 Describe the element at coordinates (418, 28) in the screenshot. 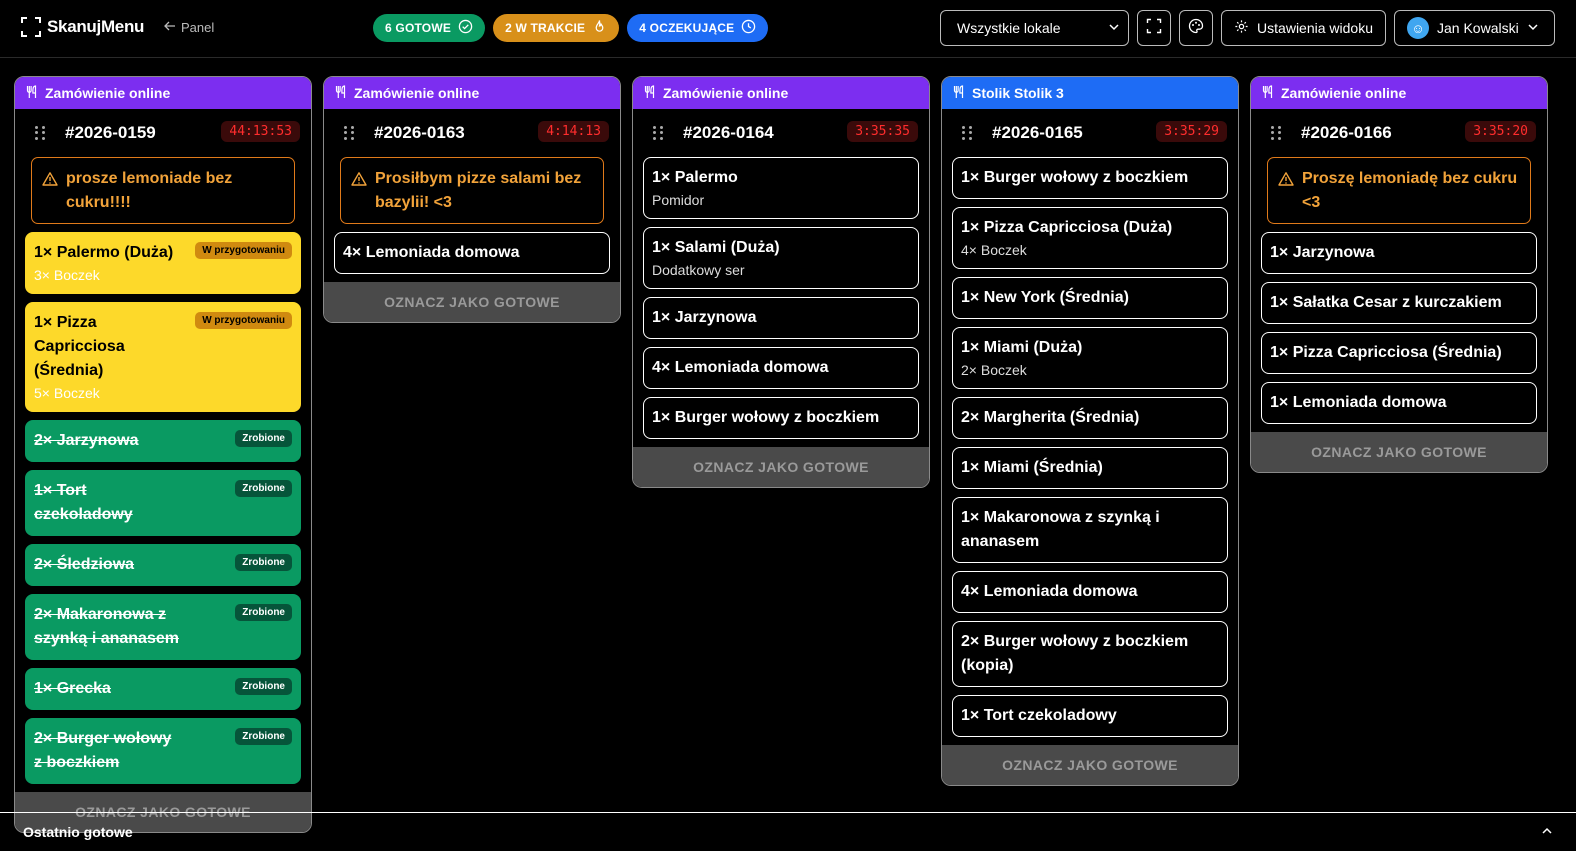

I see `ready-count-label: 6 GOTOWE` at that location.